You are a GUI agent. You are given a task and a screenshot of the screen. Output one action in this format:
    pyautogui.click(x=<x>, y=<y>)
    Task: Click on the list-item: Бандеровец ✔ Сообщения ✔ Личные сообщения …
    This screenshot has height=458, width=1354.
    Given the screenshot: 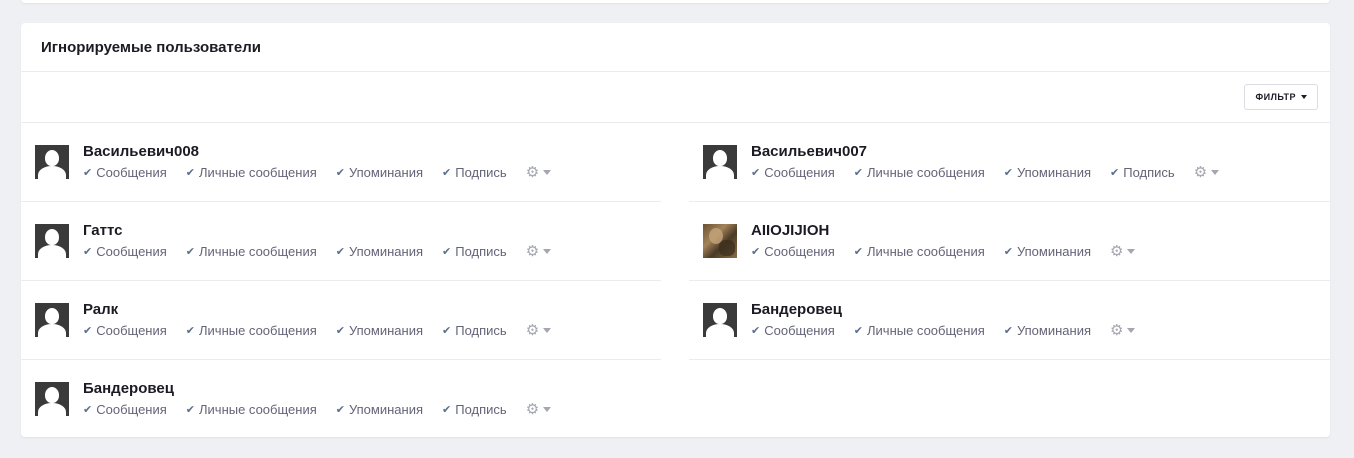 What is the action you would take?
    pyautogui.click(x=1009, y=320)
    